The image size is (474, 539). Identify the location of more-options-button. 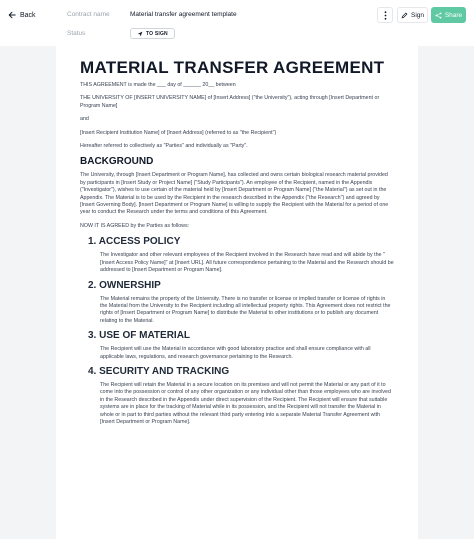
(385, 15).